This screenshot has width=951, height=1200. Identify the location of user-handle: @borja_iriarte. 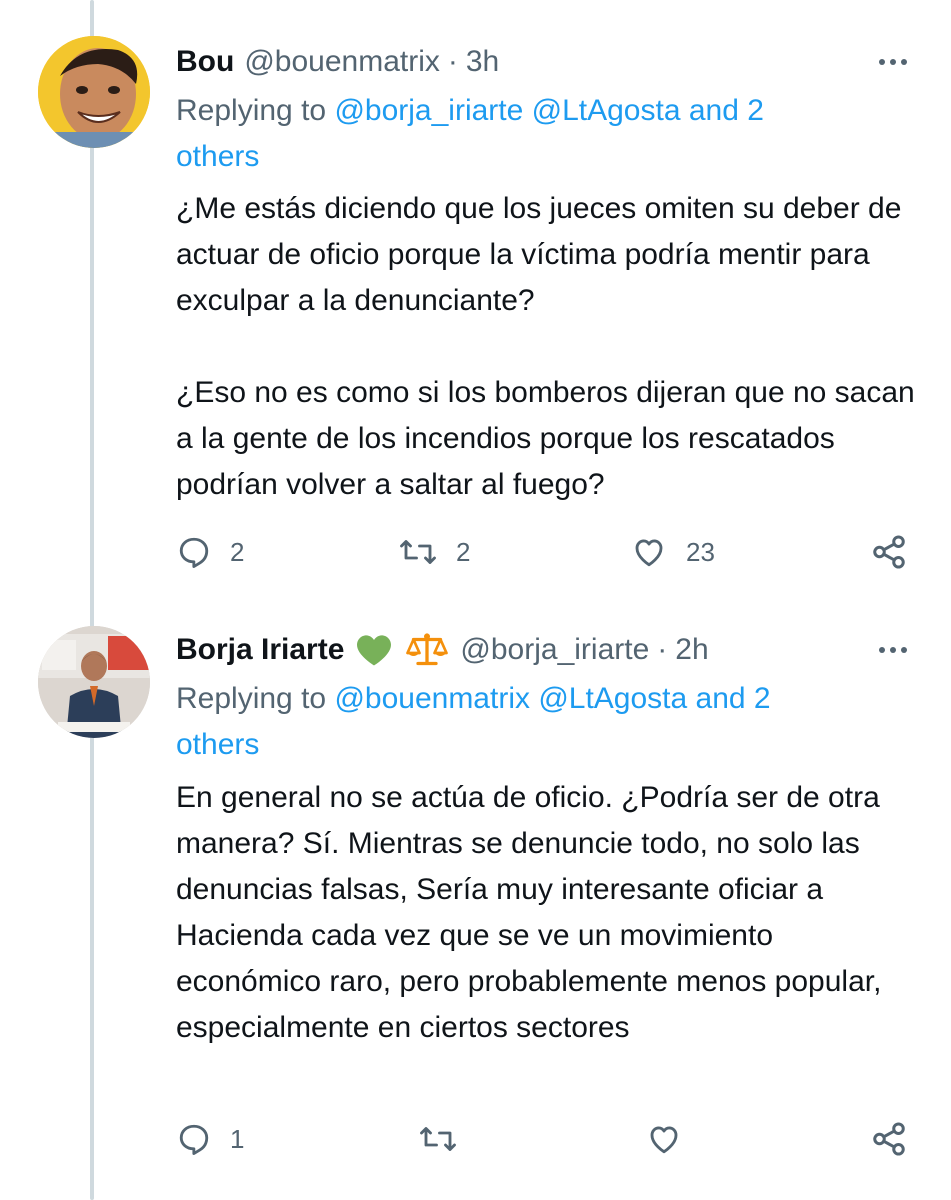
(554, 650).